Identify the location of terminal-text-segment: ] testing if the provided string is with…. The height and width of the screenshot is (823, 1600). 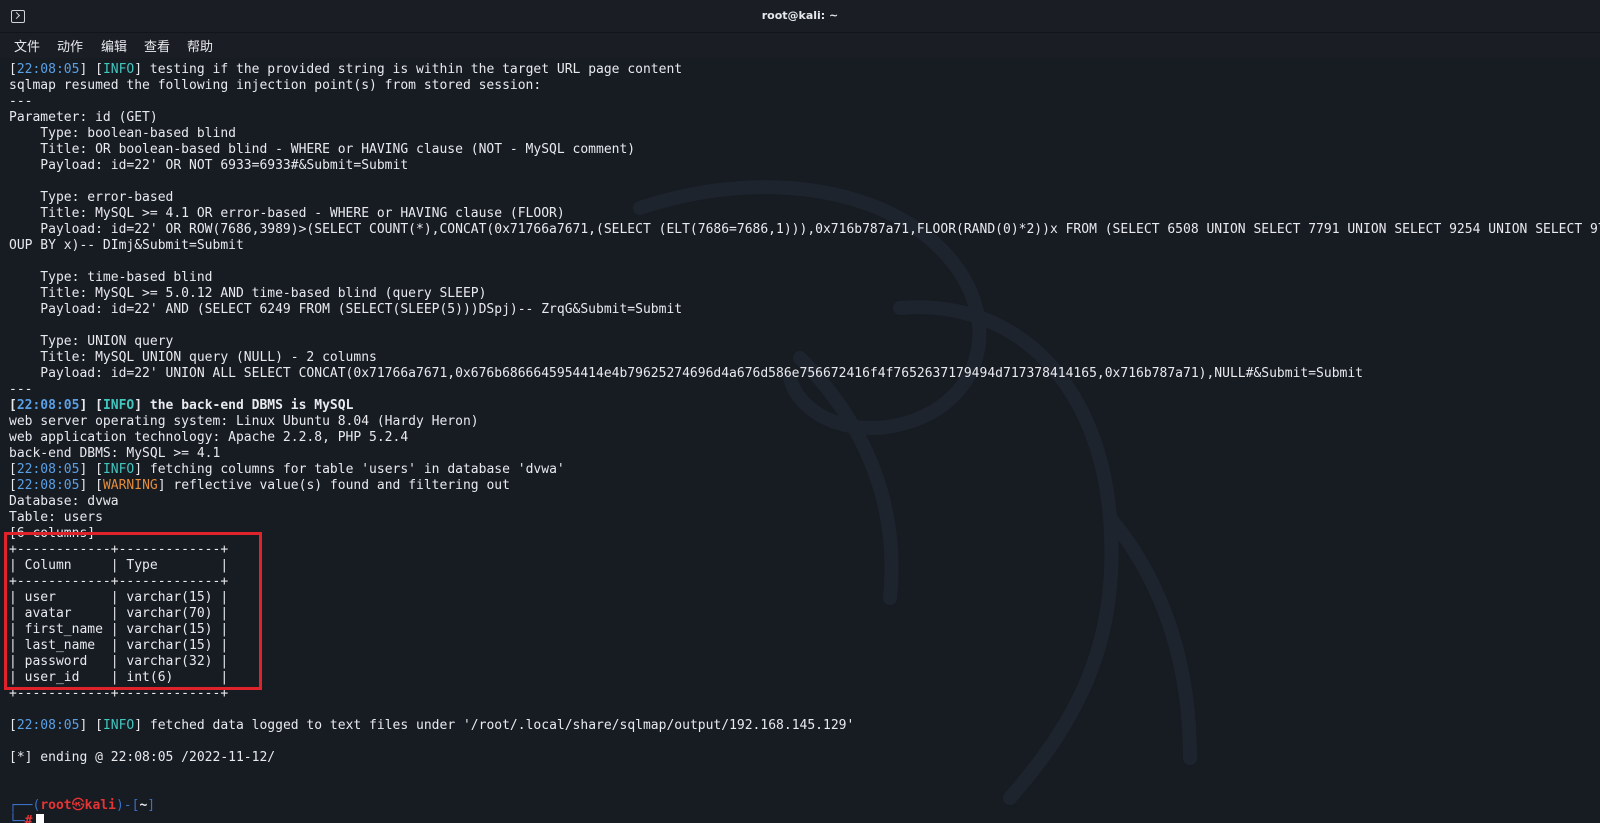
(408, 69).